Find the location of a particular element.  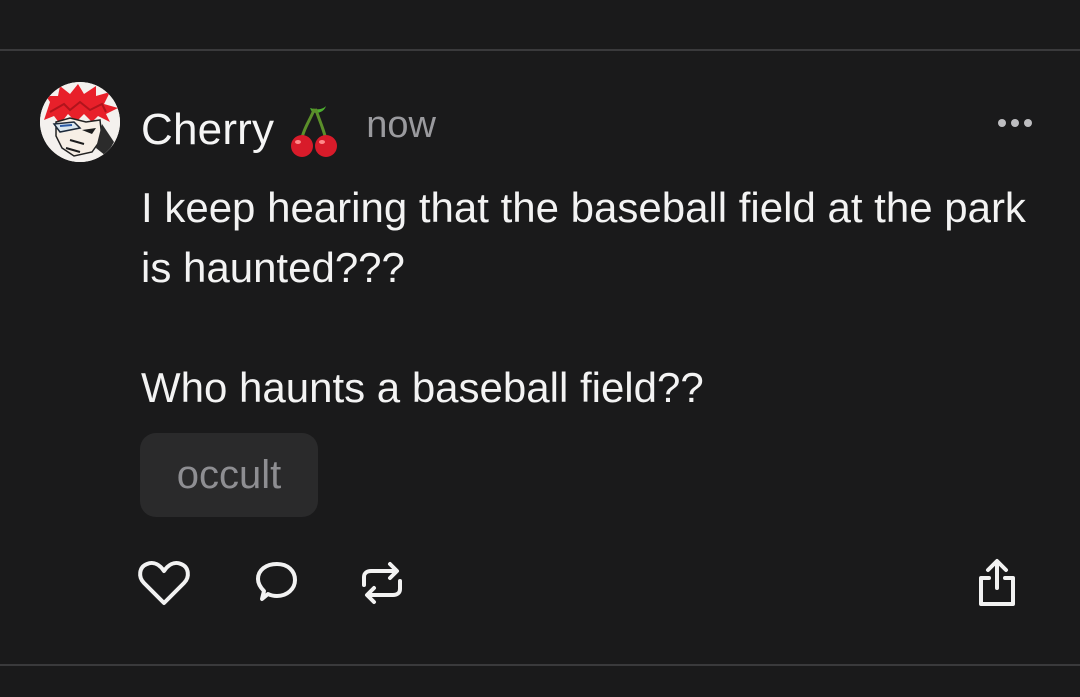

bottom-divider is located at coordinates (540, 665).